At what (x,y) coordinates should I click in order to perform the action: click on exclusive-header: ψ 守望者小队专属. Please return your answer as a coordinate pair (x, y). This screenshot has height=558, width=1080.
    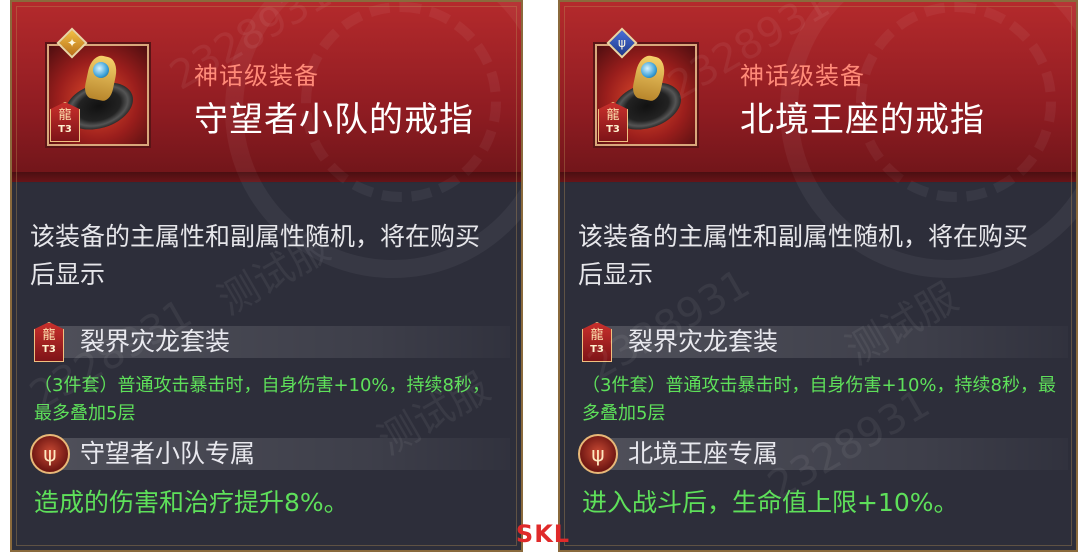
    Looking at the image, I should click on (270, 454).